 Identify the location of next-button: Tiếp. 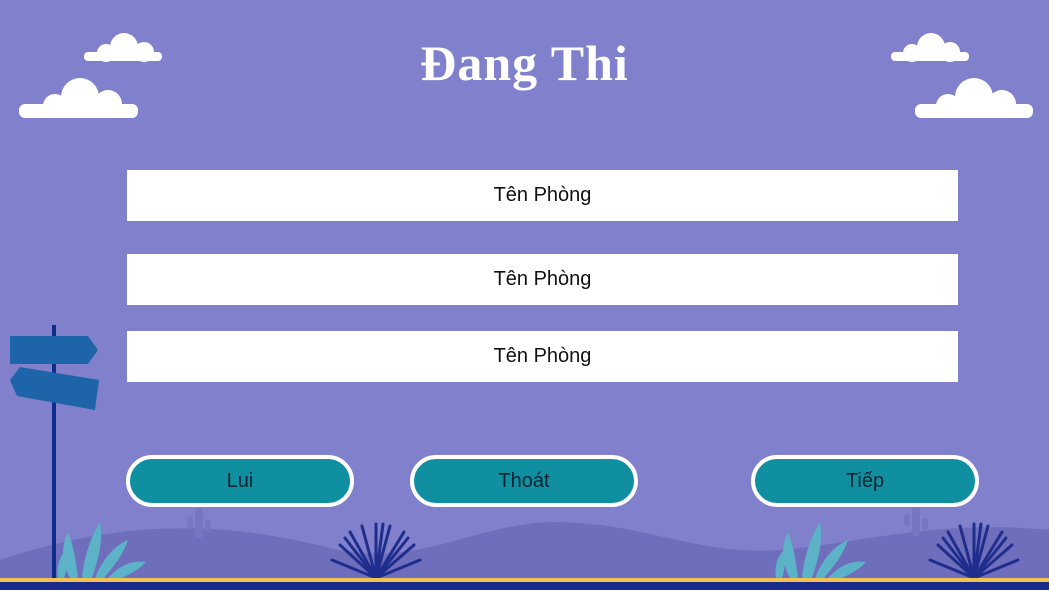
(865, 481).